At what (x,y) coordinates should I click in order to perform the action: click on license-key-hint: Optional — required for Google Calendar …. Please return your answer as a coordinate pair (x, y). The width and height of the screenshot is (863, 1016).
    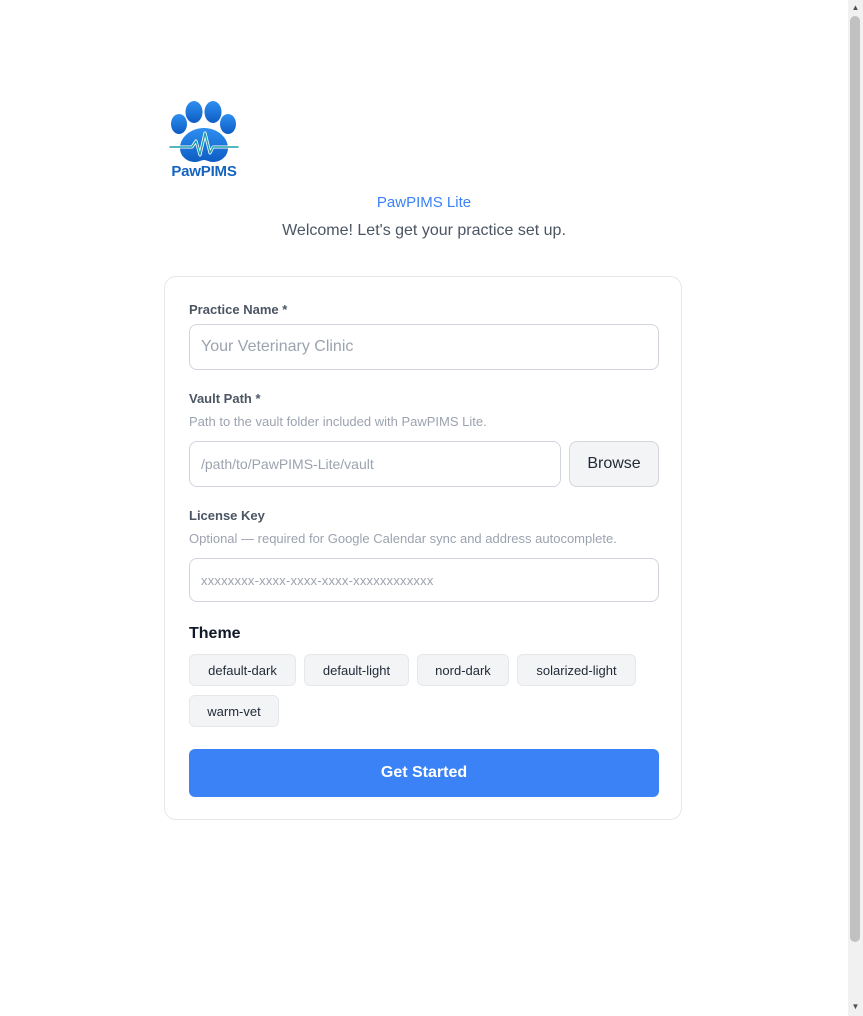
    Looking at the image, I should click on (403, 538).